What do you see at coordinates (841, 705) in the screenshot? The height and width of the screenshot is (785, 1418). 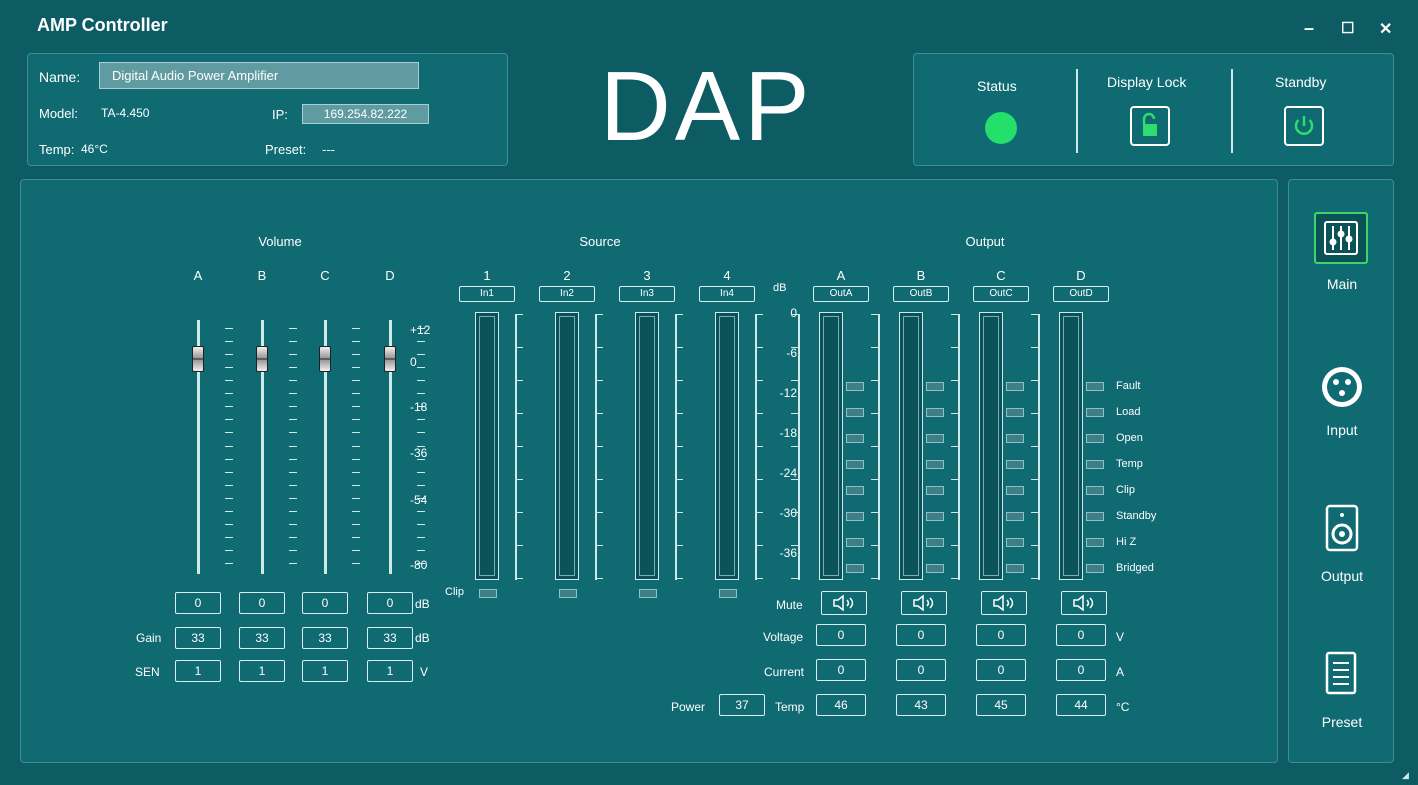 I see `output-temp-field: 46` at bounding box center [841, 705].